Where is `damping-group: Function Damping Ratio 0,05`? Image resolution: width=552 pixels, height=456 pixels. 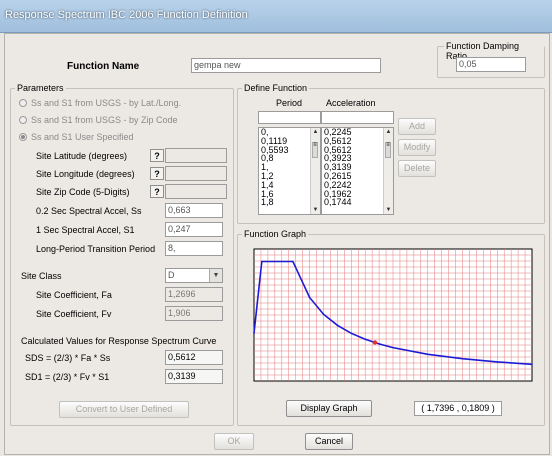 damping-group: Function Damping Ratio 0,05 is located at coordinates (491, 59).